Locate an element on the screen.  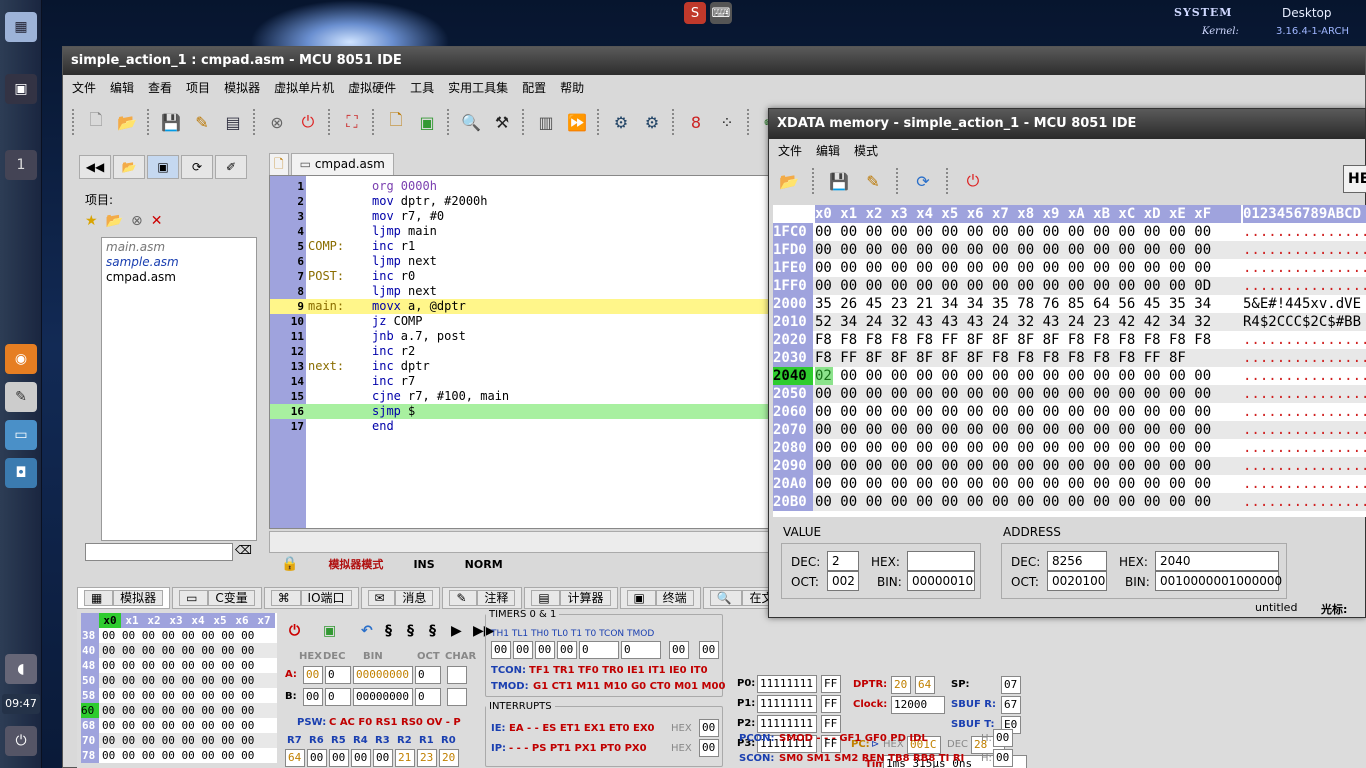
value-dec-field: 2 is located at coordinates (843, 561).